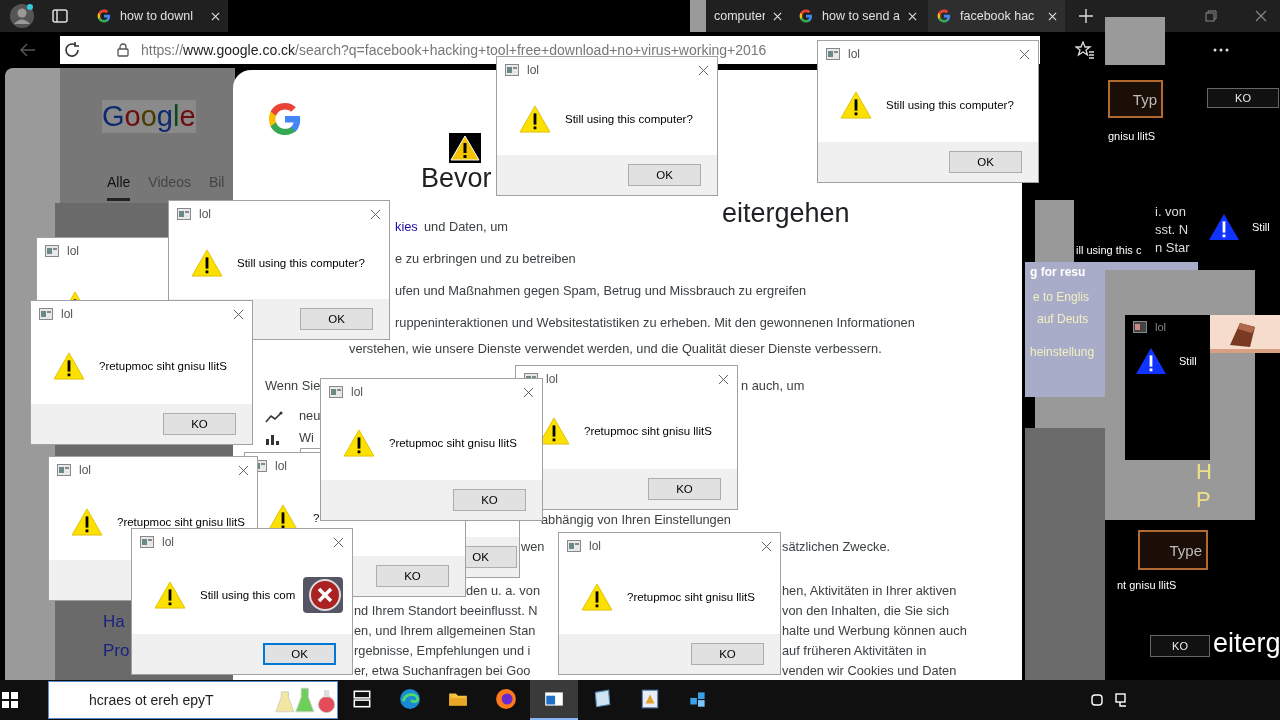 This screenshot has width=1280, height=720. What do you see at coordinates (446, 611) in the screenshot?
I see `consent-text: nd Ihrem Standort beeinflusst. N` at bounding box center [446, 611].